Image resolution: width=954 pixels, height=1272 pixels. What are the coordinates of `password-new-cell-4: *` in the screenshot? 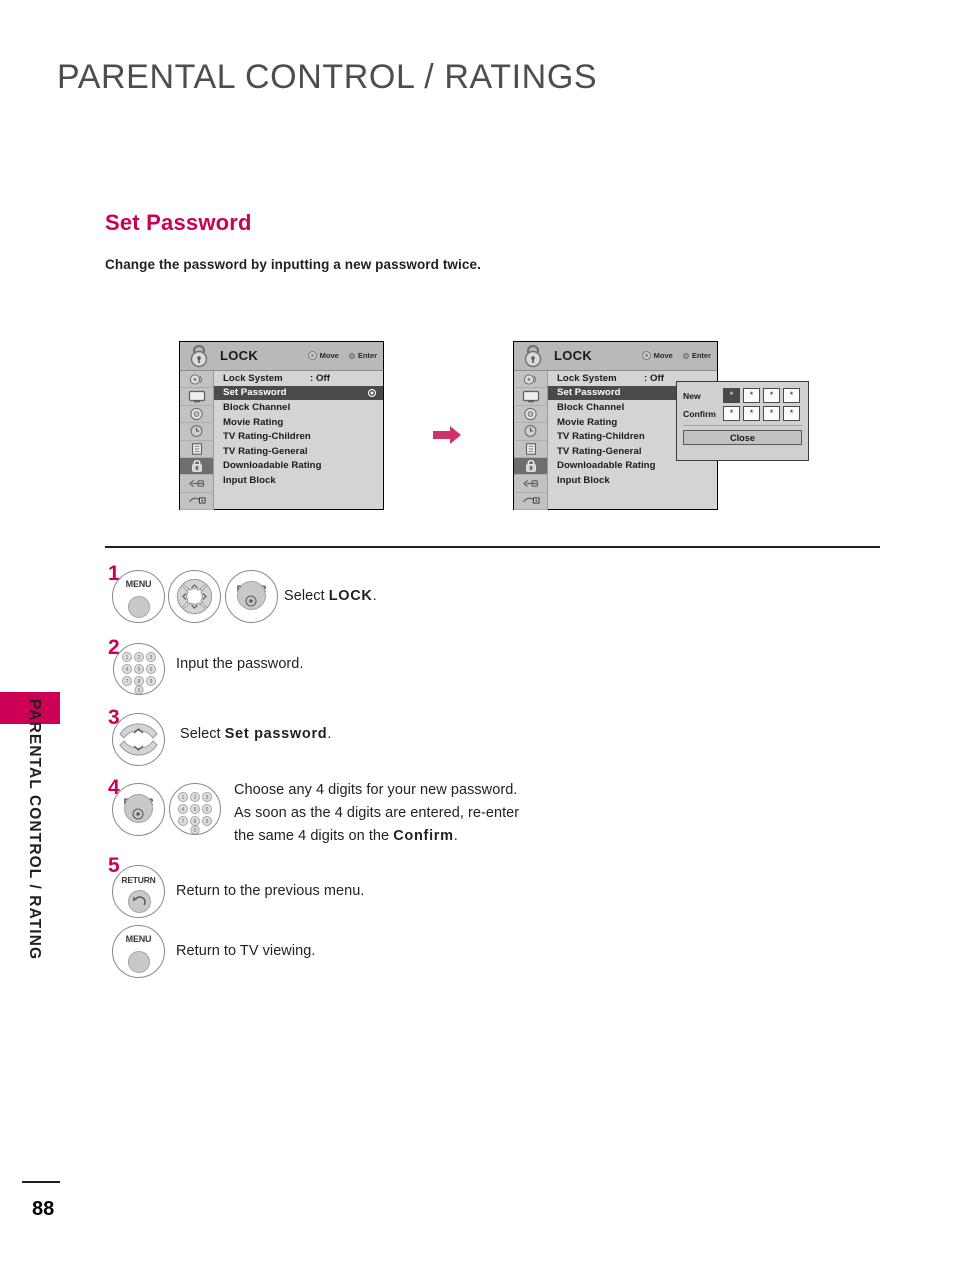 It's located at (791, 395).